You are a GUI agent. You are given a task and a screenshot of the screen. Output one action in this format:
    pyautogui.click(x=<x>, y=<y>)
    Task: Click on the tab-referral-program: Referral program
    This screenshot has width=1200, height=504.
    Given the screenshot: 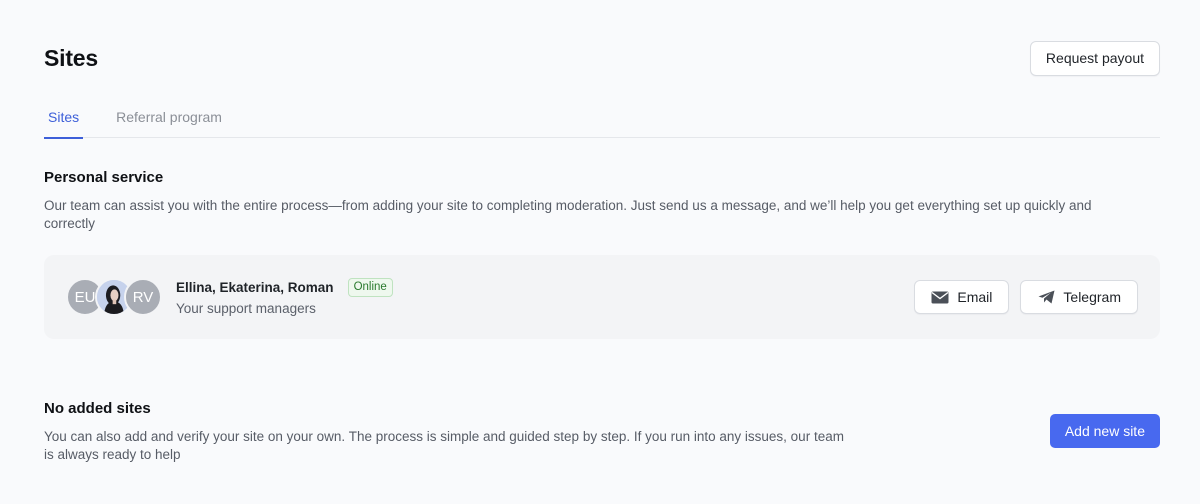 What is the action you would take?
    pyautogui.click(x=169, y=117)
    